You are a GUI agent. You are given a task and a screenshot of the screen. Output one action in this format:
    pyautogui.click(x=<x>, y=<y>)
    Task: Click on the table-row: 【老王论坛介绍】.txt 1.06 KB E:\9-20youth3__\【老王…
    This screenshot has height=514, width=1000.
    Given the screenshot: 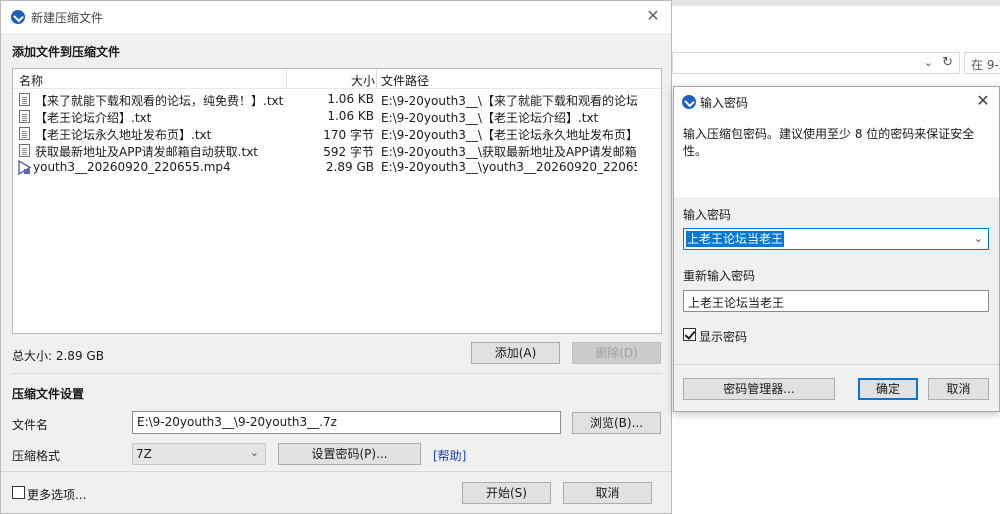 What is the action you would take?
    pyautogui.click(x=337, y=116)
    